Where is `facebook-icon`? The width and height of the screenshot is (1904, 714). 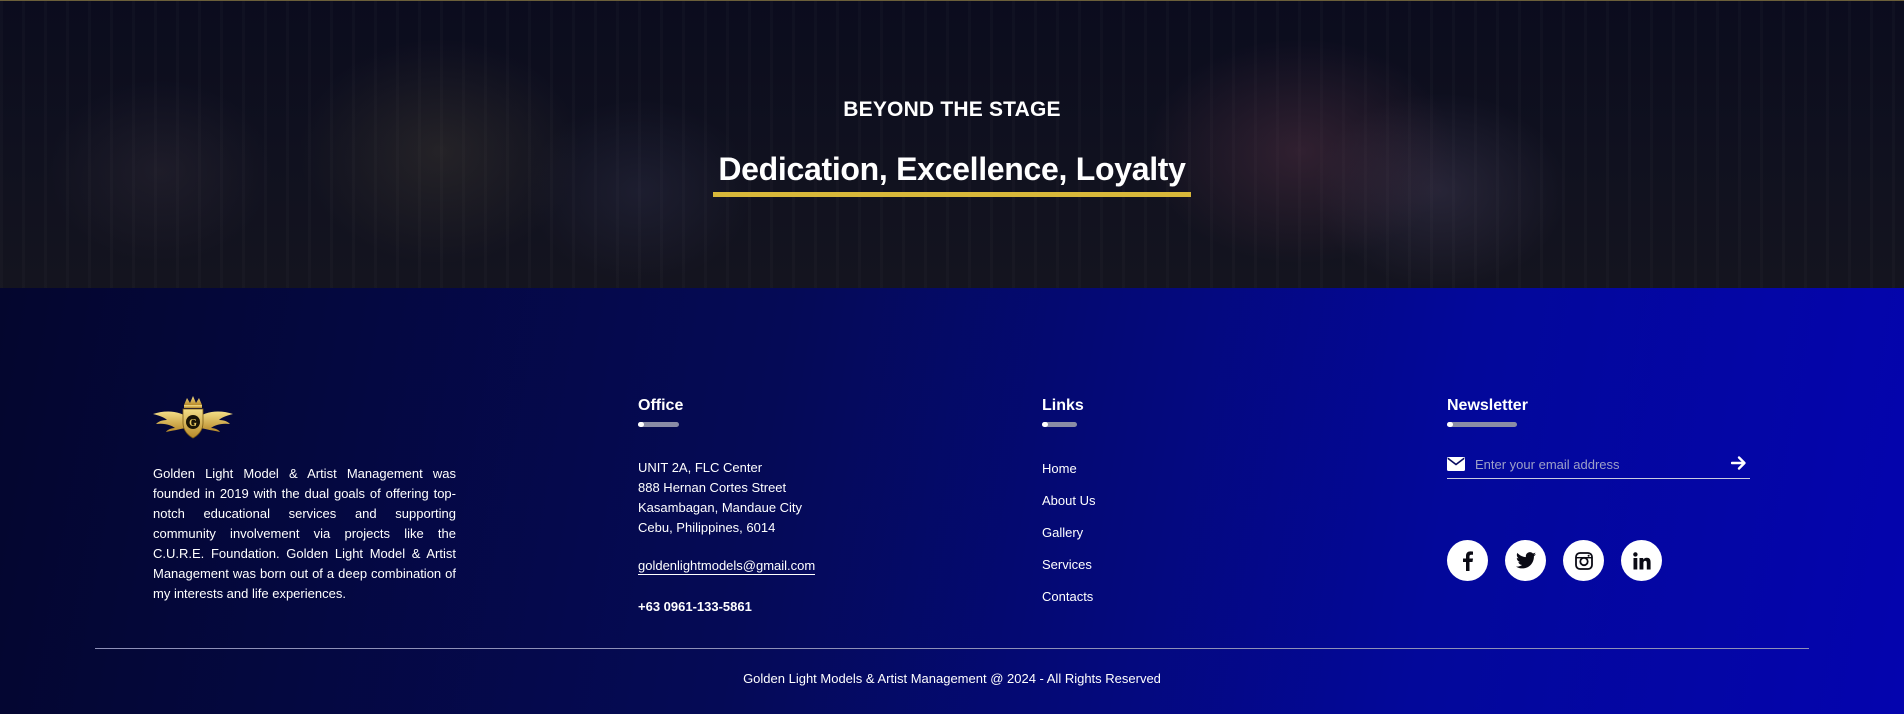 facebook-icon is located at coordinates (1467, 560).